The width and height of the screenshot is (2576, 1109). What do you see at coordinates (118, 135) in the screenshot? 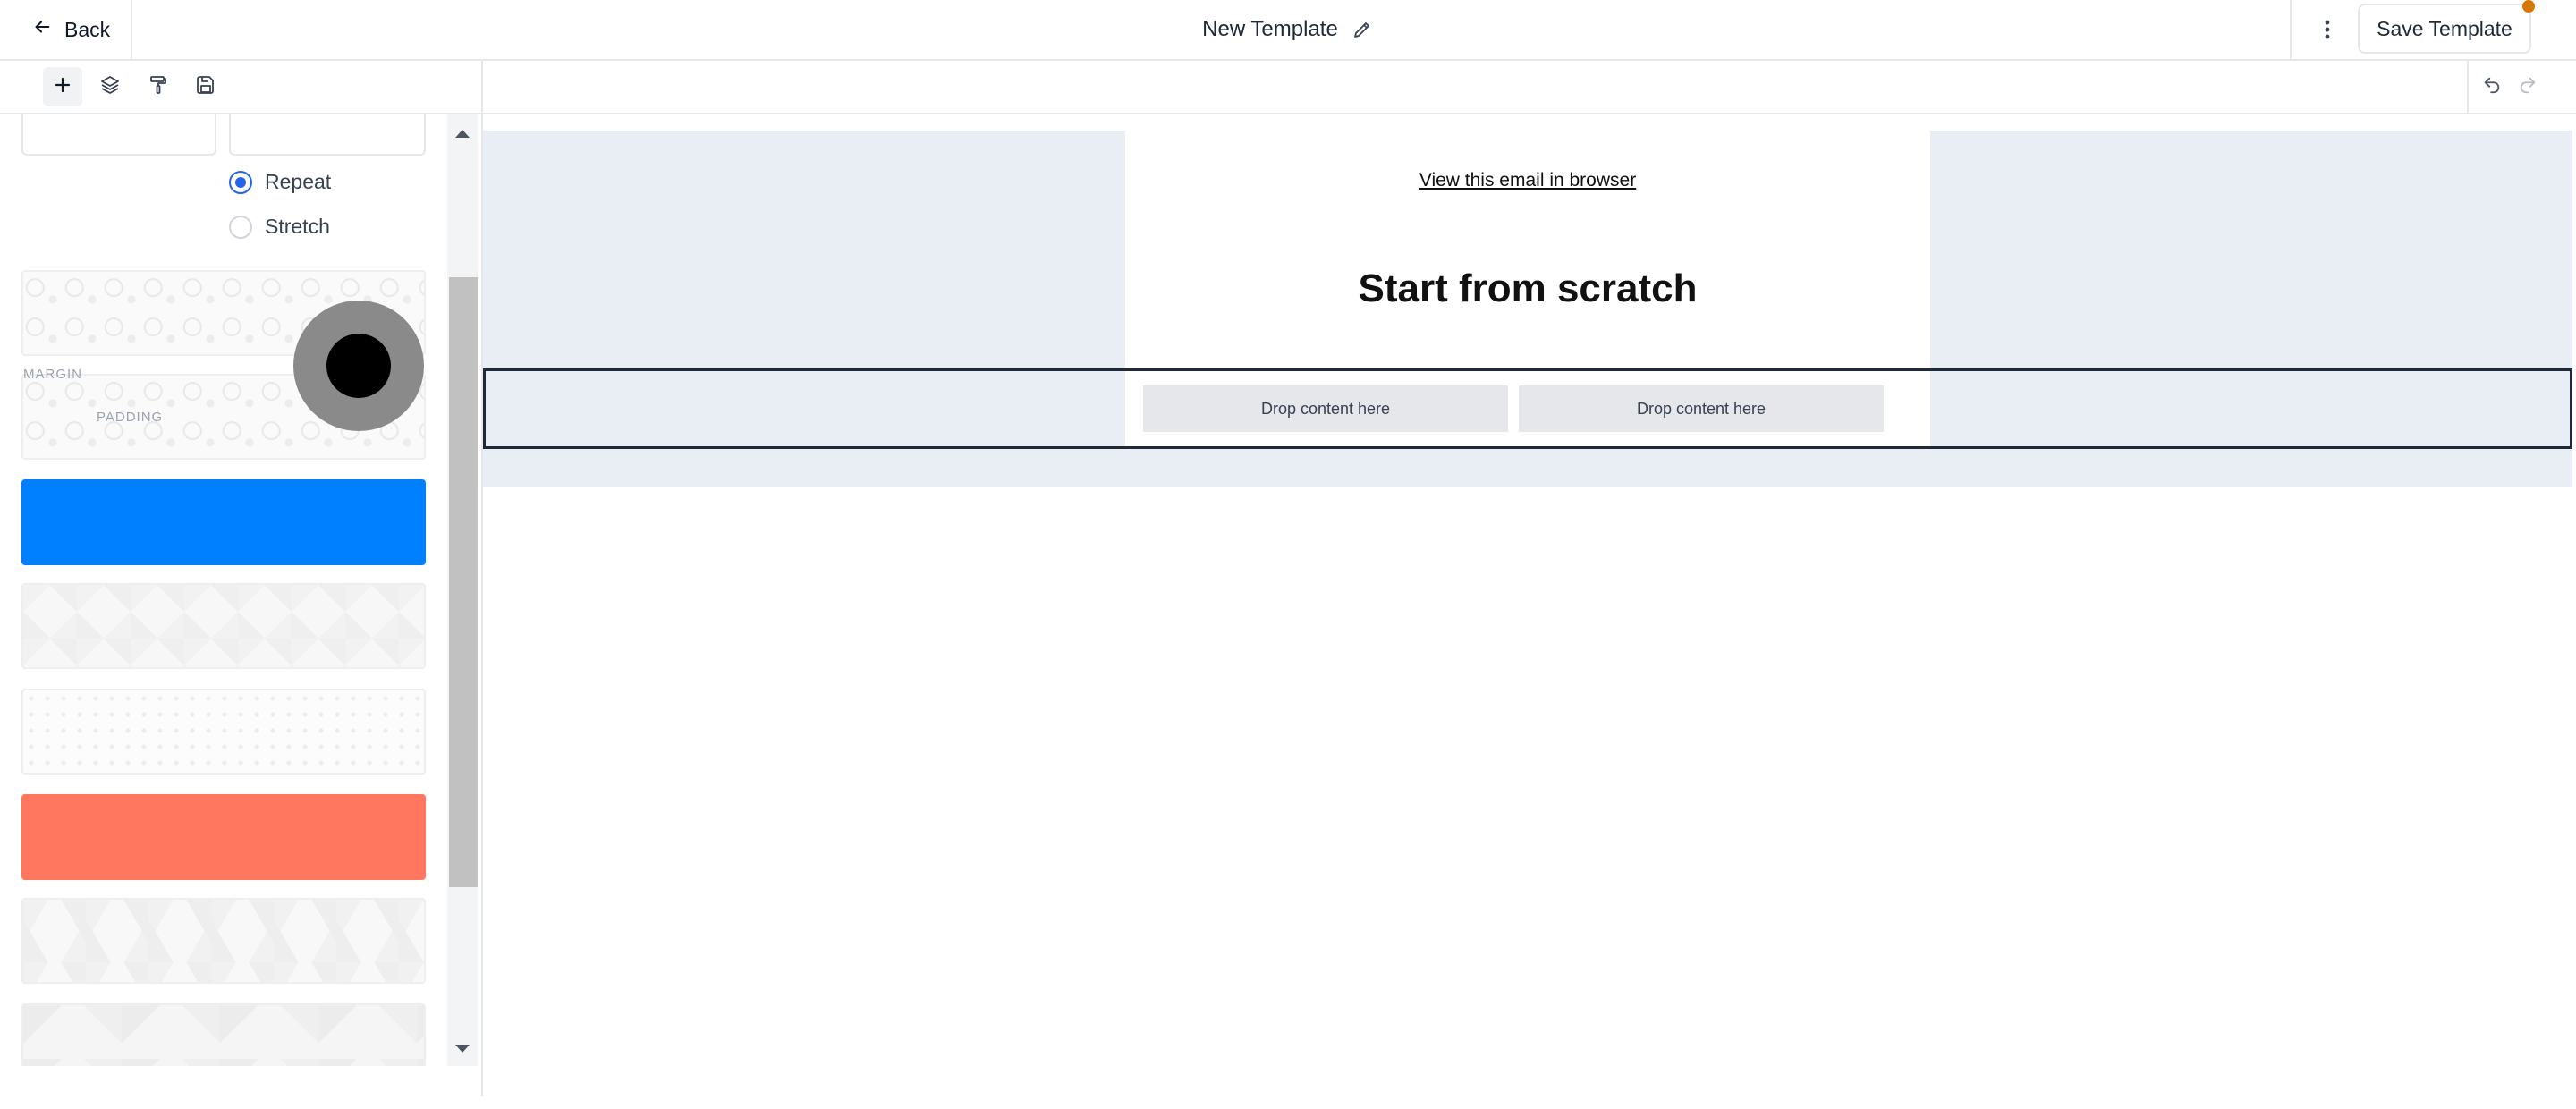
I see `background-position-x-input` at bounding box center [118, 135].